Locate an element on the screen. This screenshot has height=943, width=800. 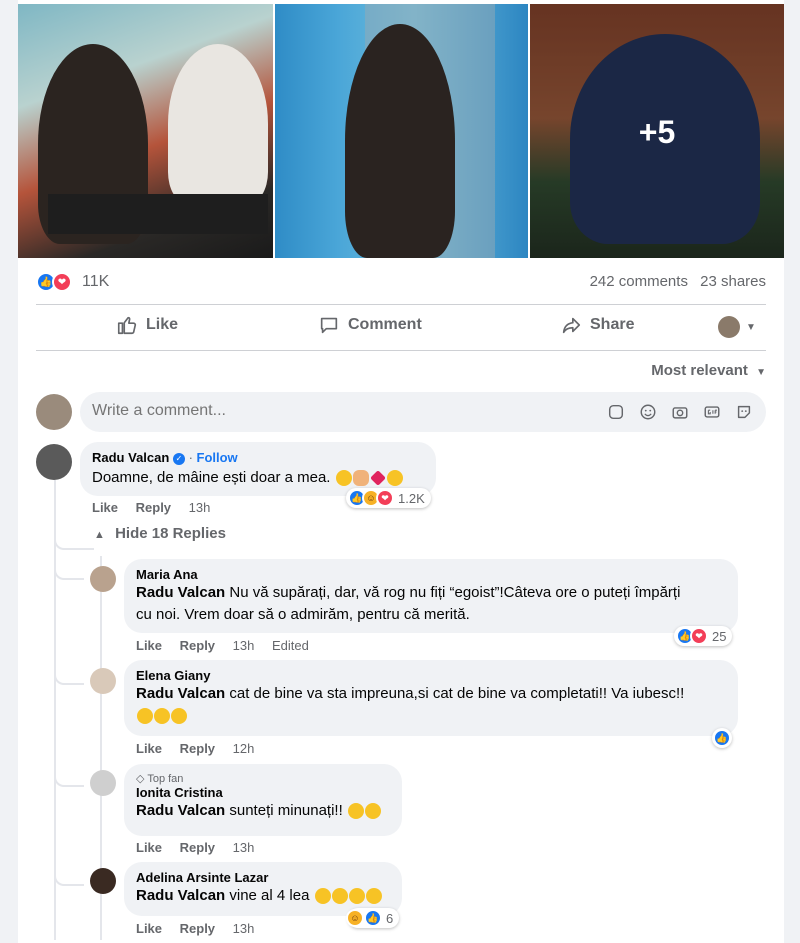
comment-reactions: 👍 is located at coordinates (722, 738).